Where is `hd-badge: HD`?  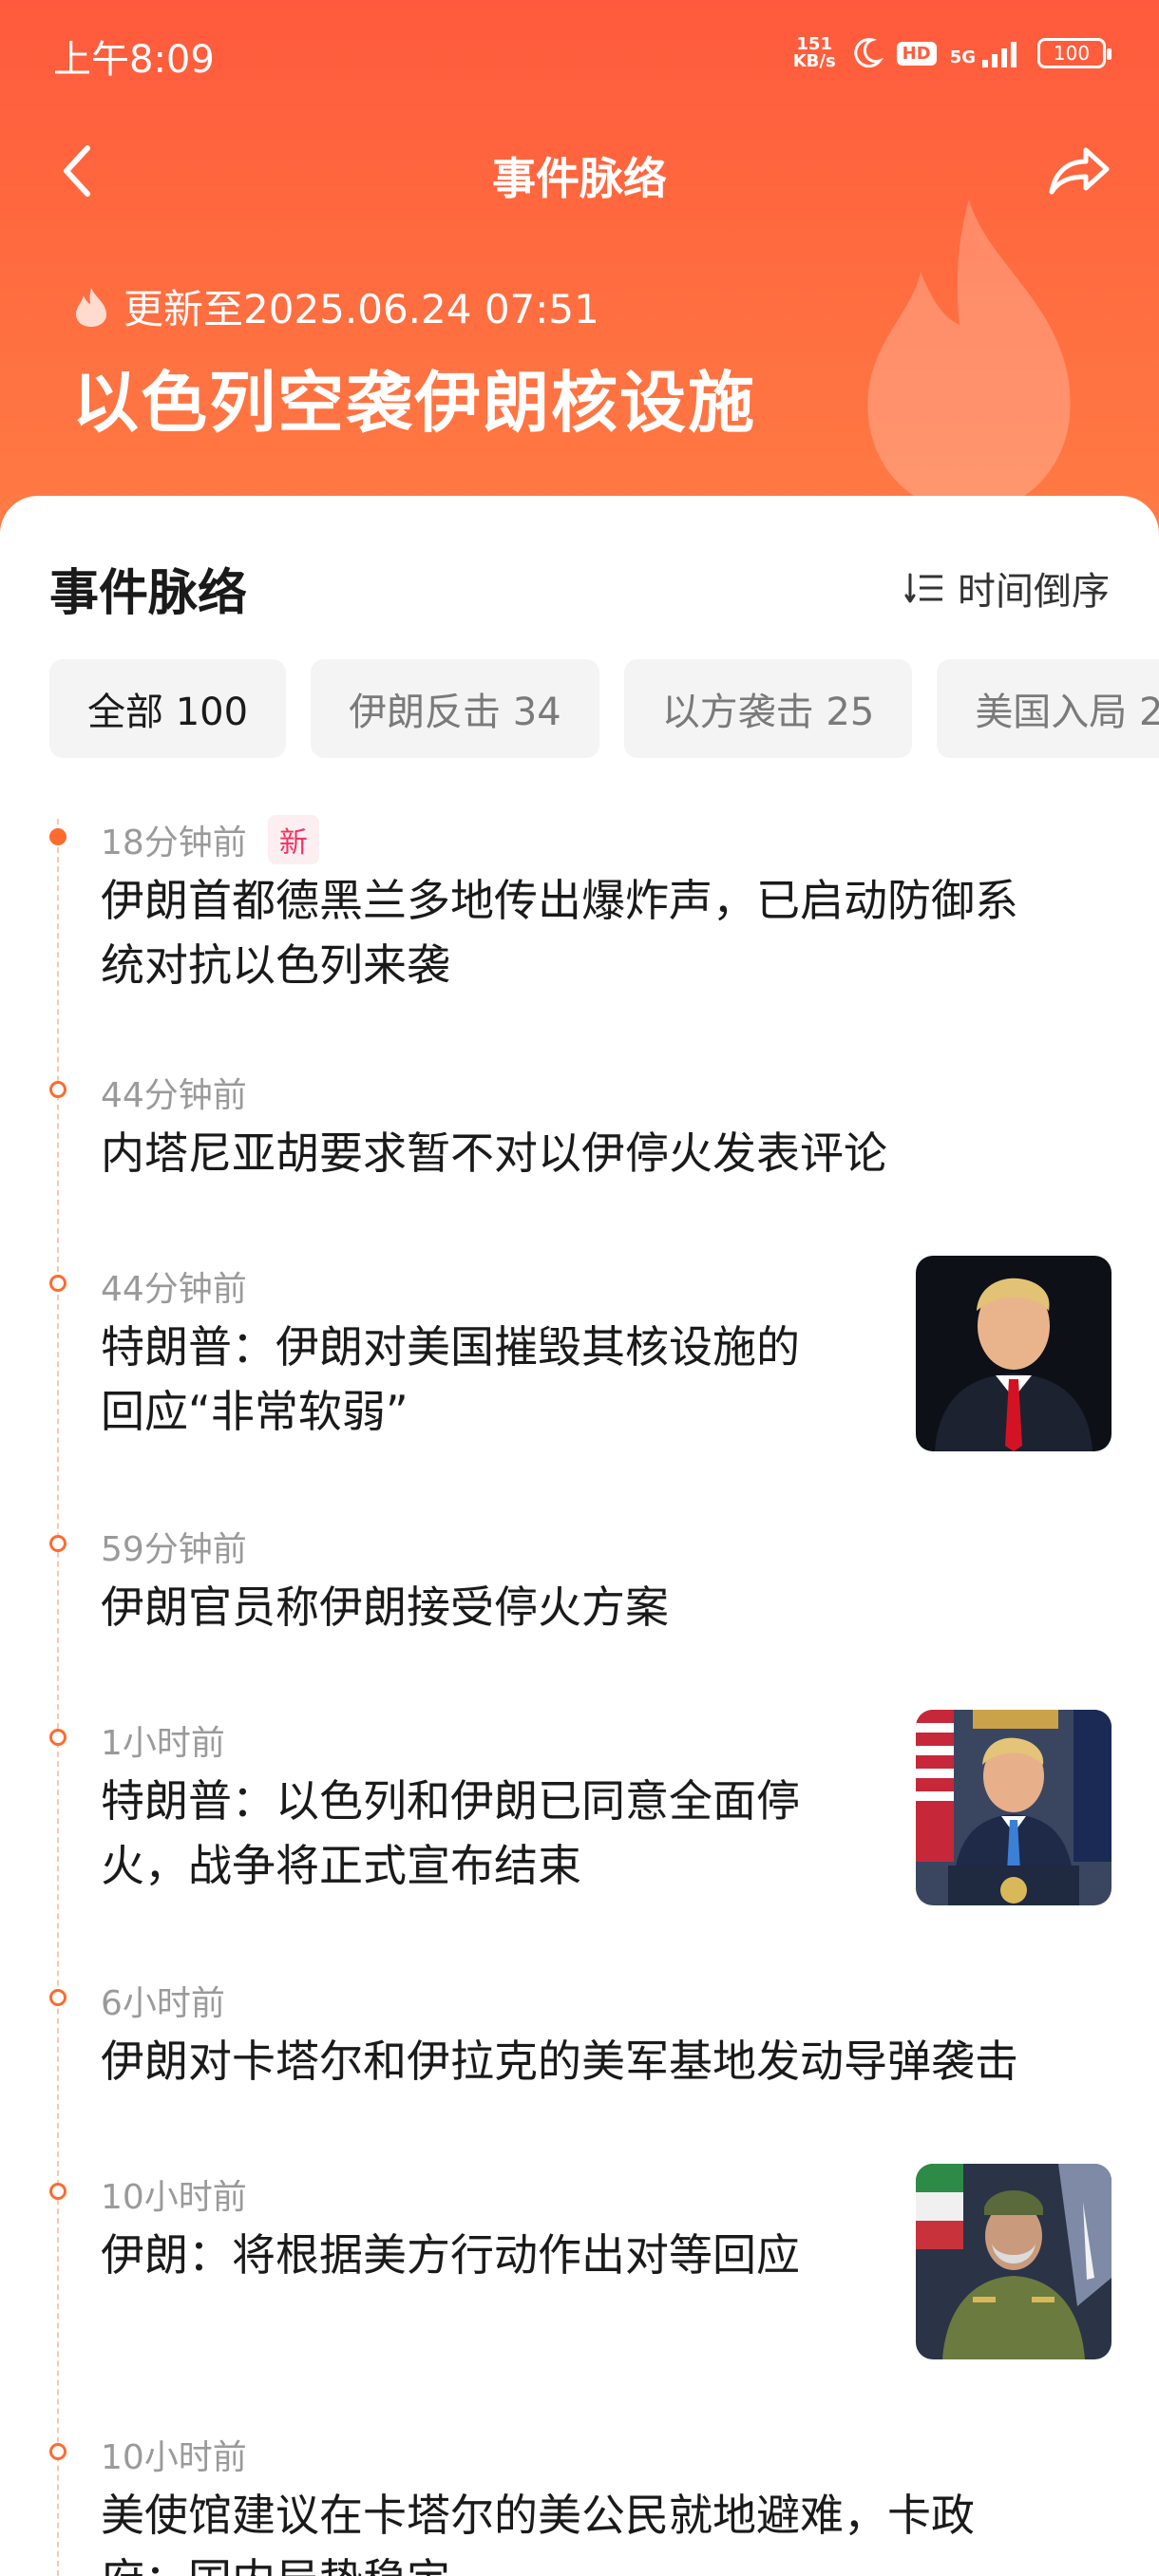 hd-badge: HD is located at coordinates (916, 53).